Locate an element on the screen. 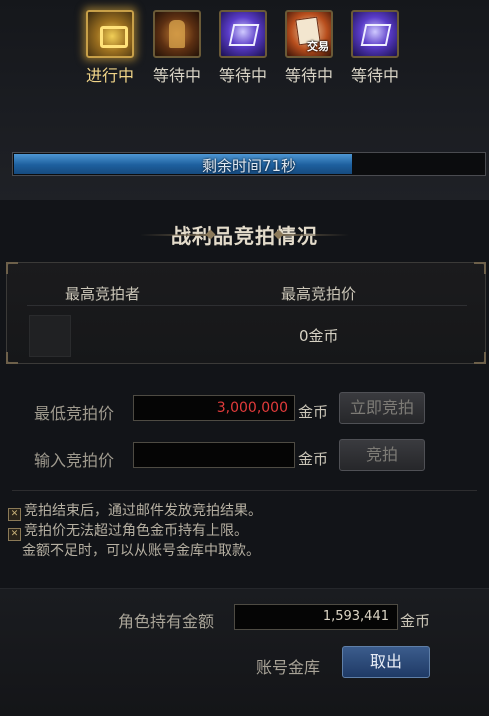  title-ornament-right is located at coordinates (314, 235).